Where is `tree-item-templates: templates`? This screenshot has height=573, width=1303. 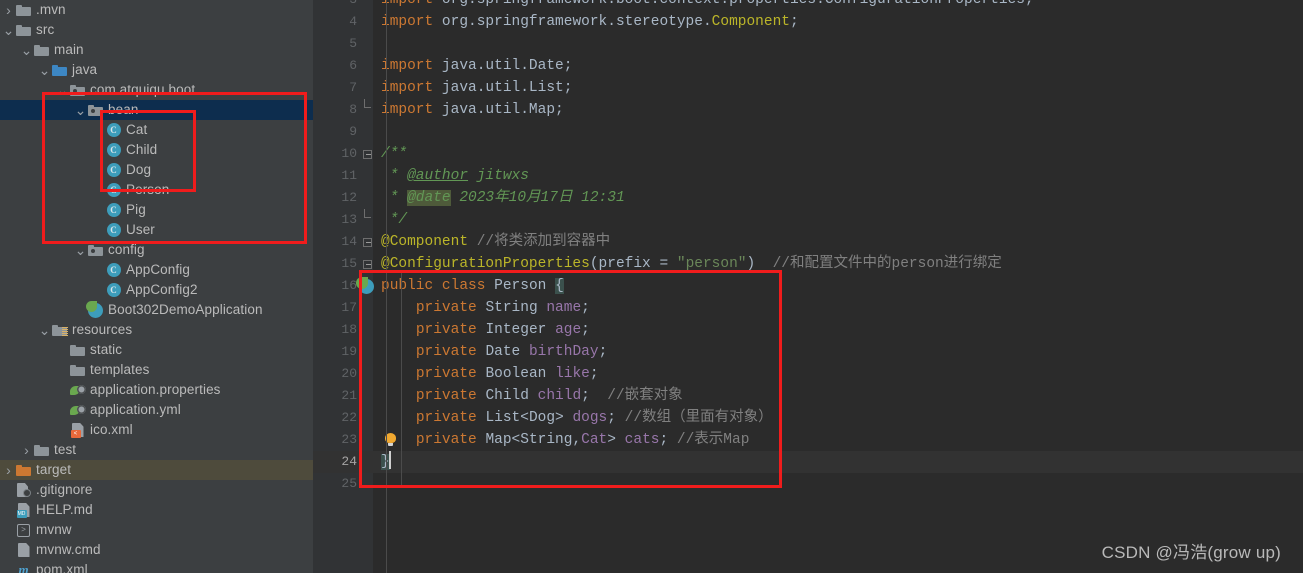 tree-item-templates: templates is located at coordinates (156, 370).